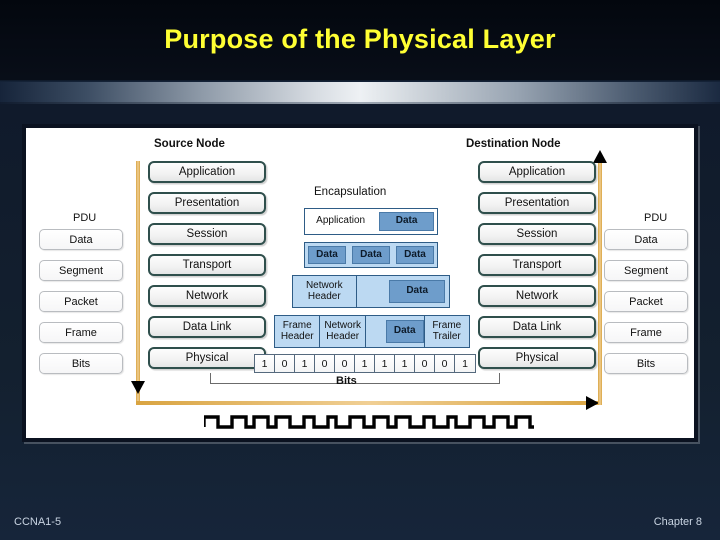 Image resolution: width=720 pixels, height=540 pixels. Describe the element at coordinates (415, 255) in the screenshot. I see `encap-cell-segment-3: Data` at that location.